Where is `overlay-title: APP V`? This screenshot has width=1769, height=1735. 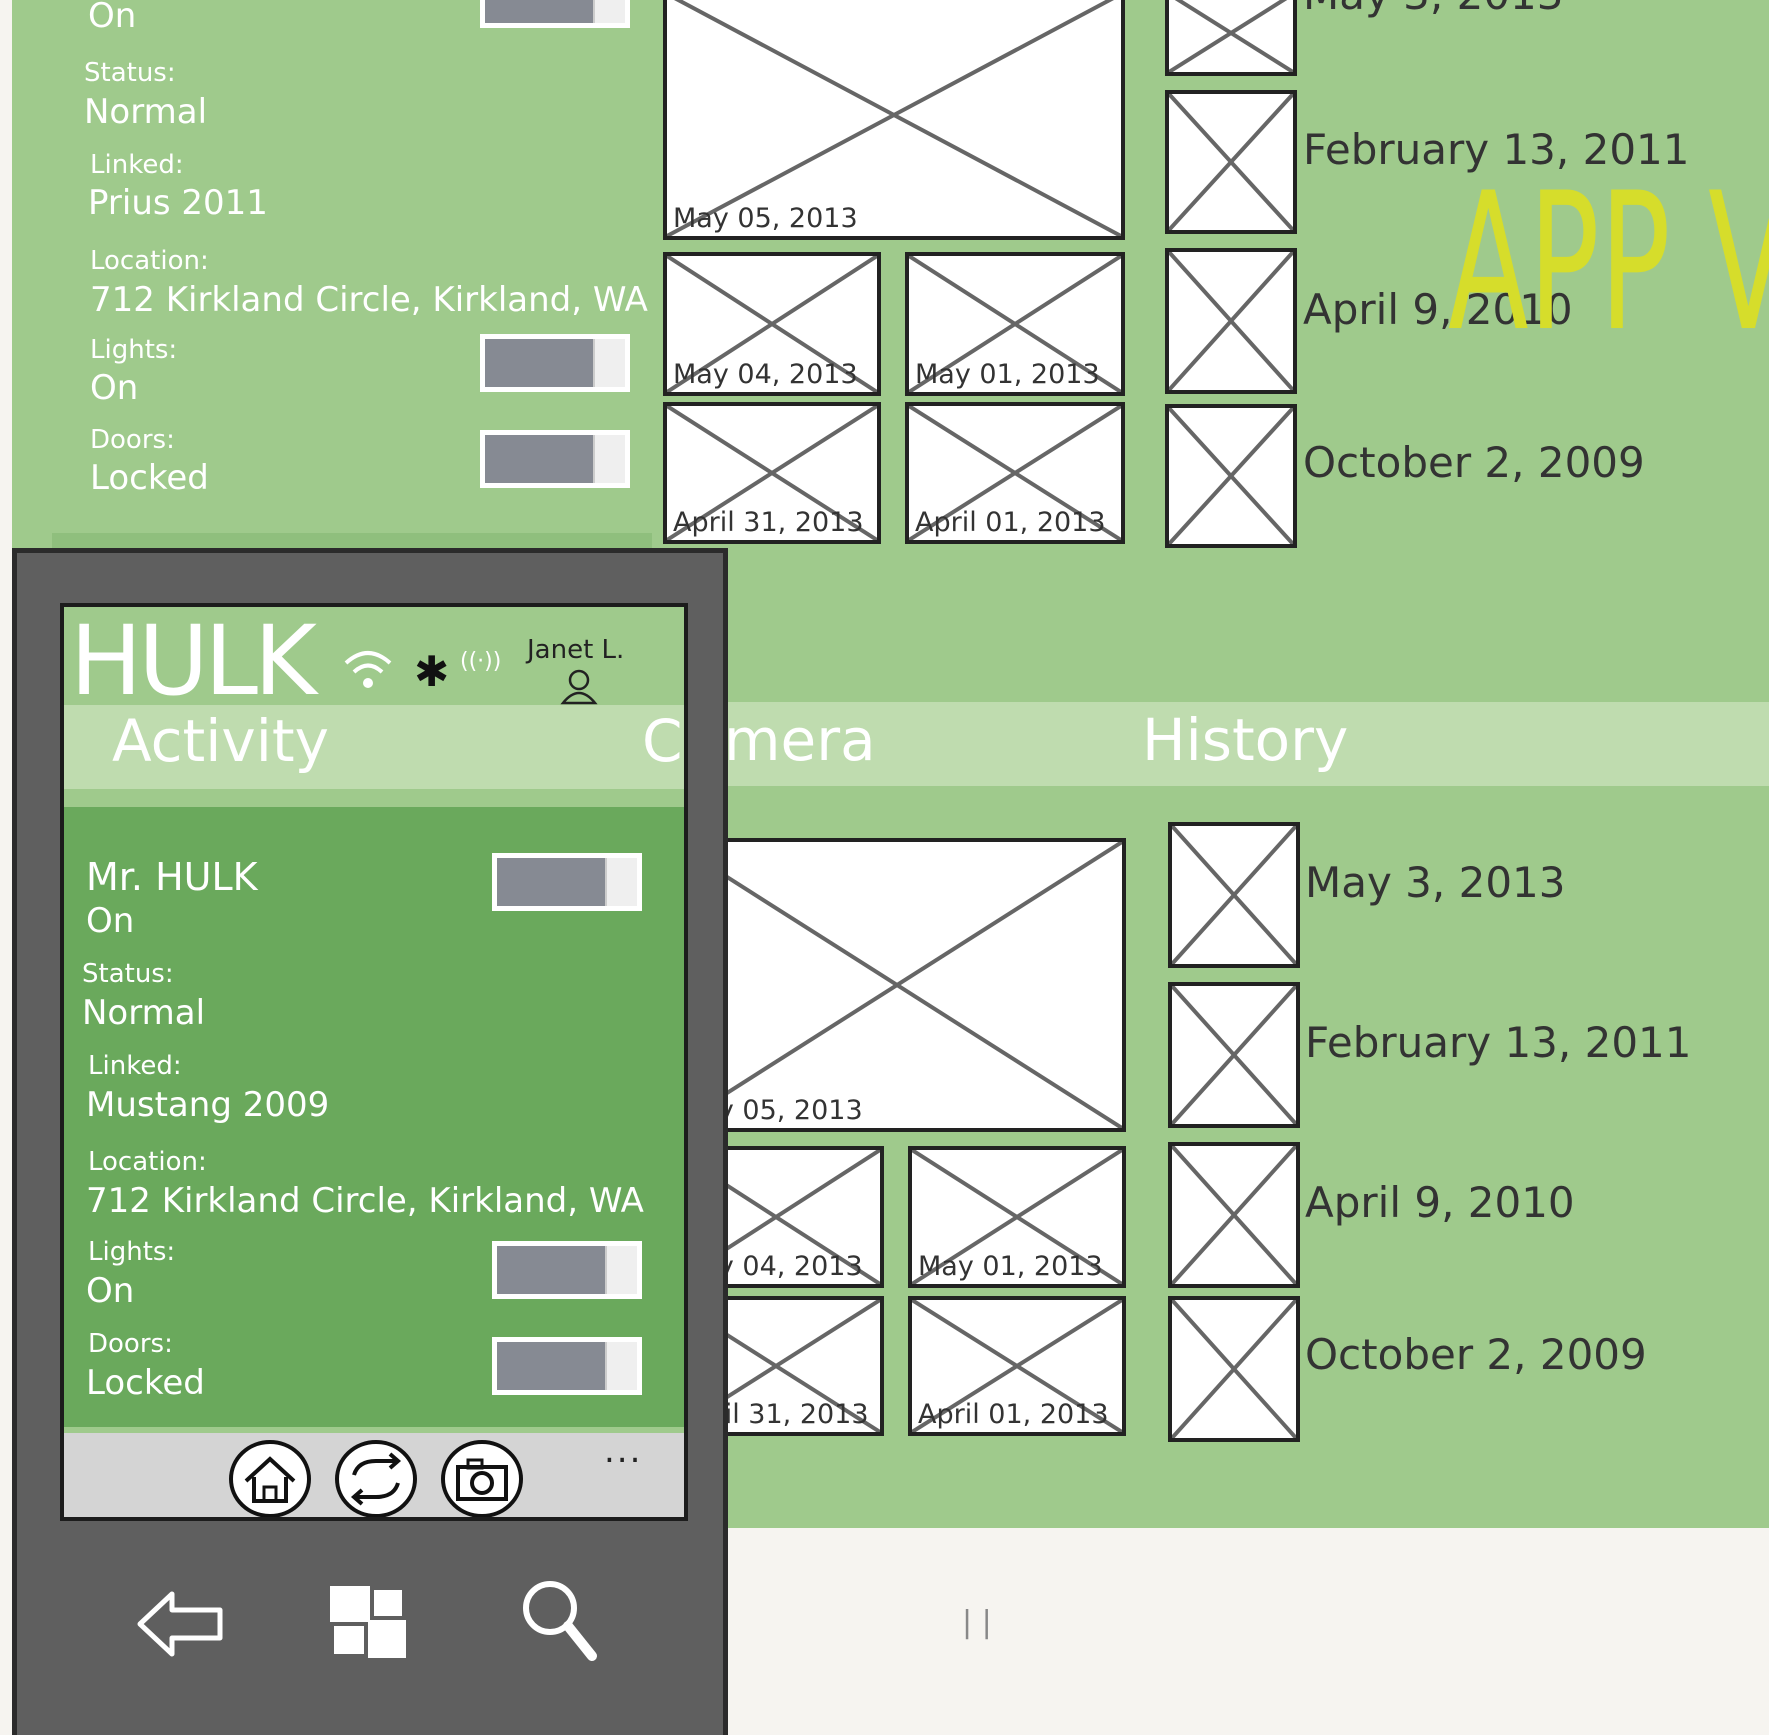 overlay-title: APP V is located at coordinates (1608, 262).